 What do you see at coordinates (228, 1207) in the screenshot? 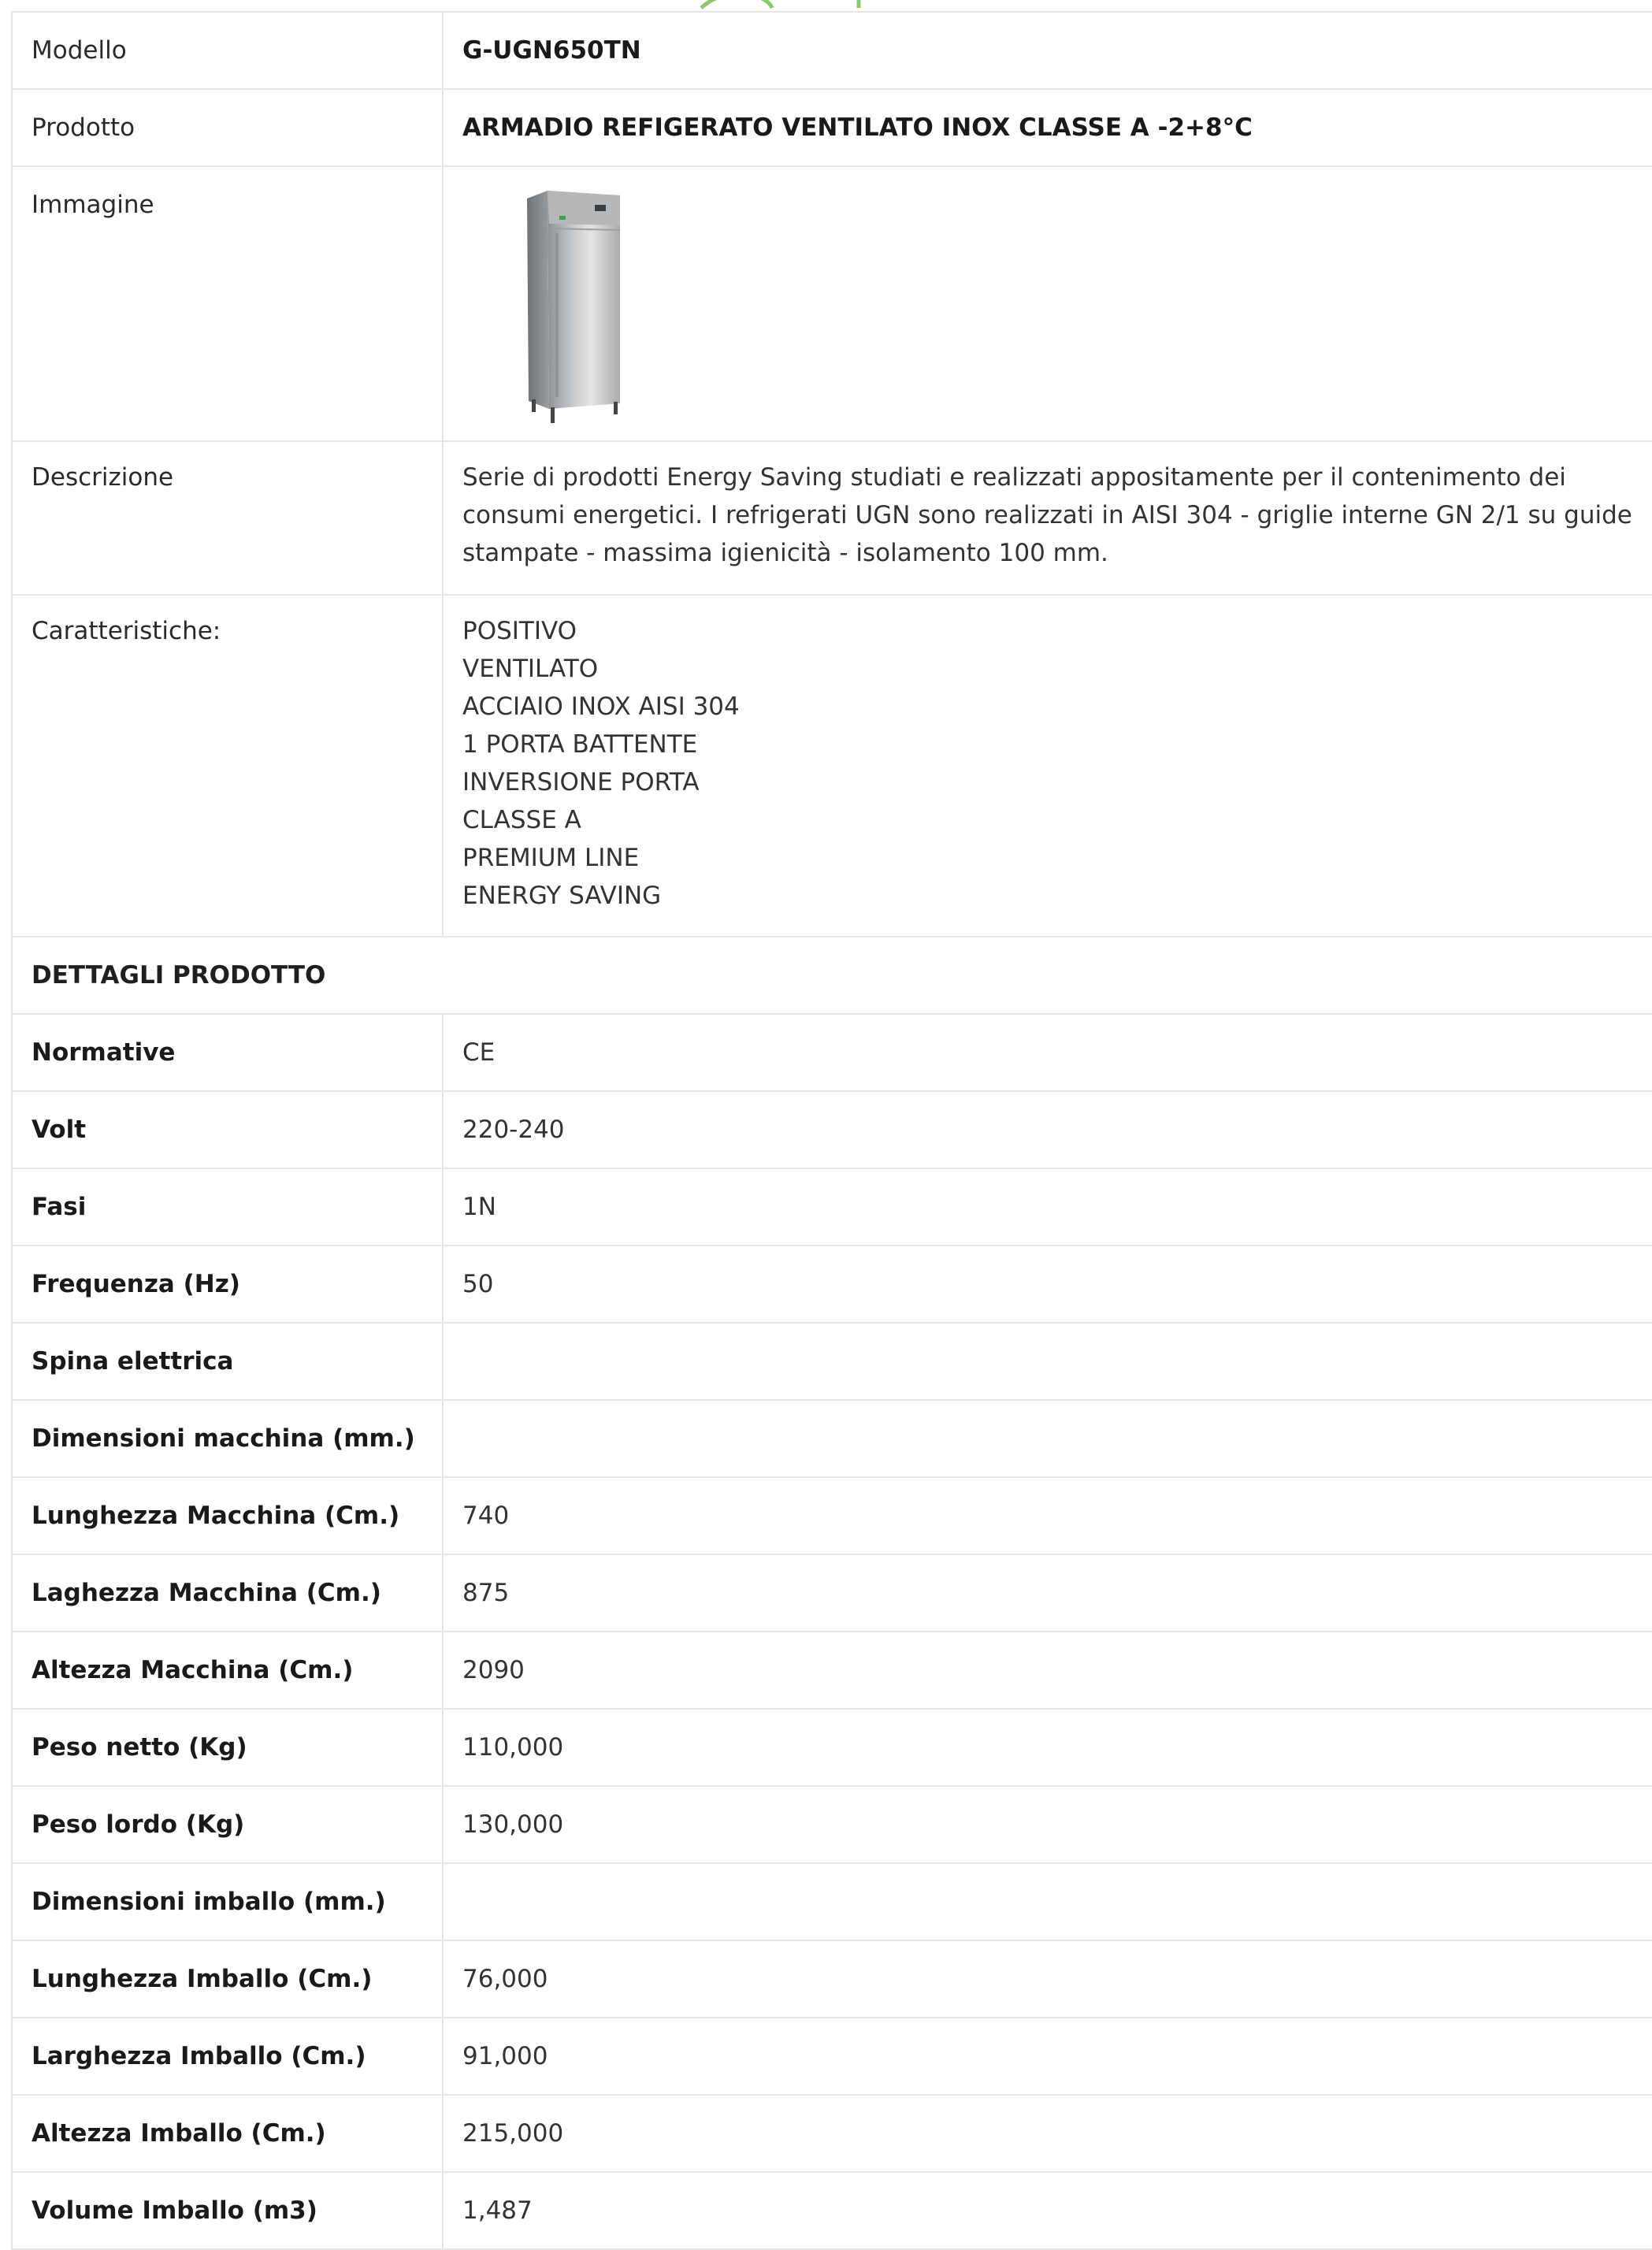
I see `detail-label: Fasi` at bounding box center [228, 1207].